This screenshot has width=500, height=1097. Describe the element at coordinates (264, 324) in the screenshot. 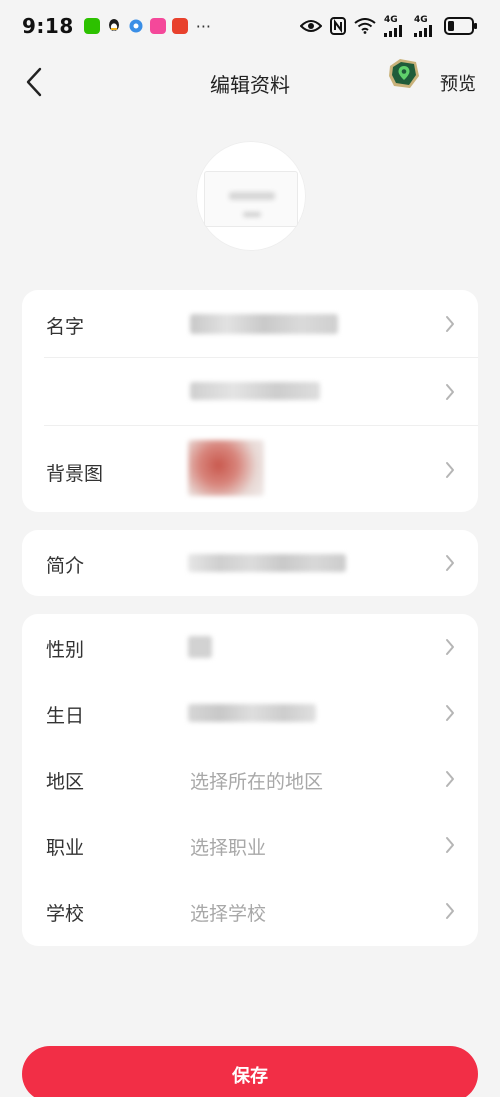

I see `name-value-redacted` at that location.